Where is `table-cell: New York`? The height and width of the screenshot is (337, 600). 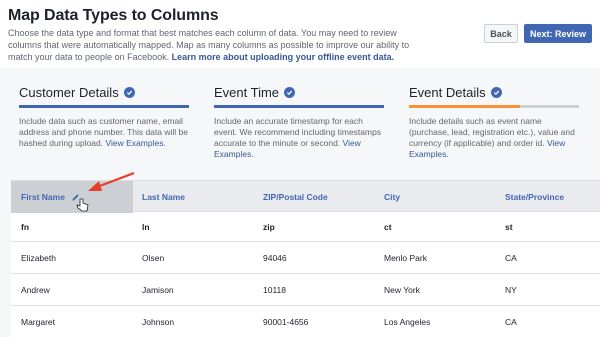 table-cell: New York is located at coordinates (402, 289).